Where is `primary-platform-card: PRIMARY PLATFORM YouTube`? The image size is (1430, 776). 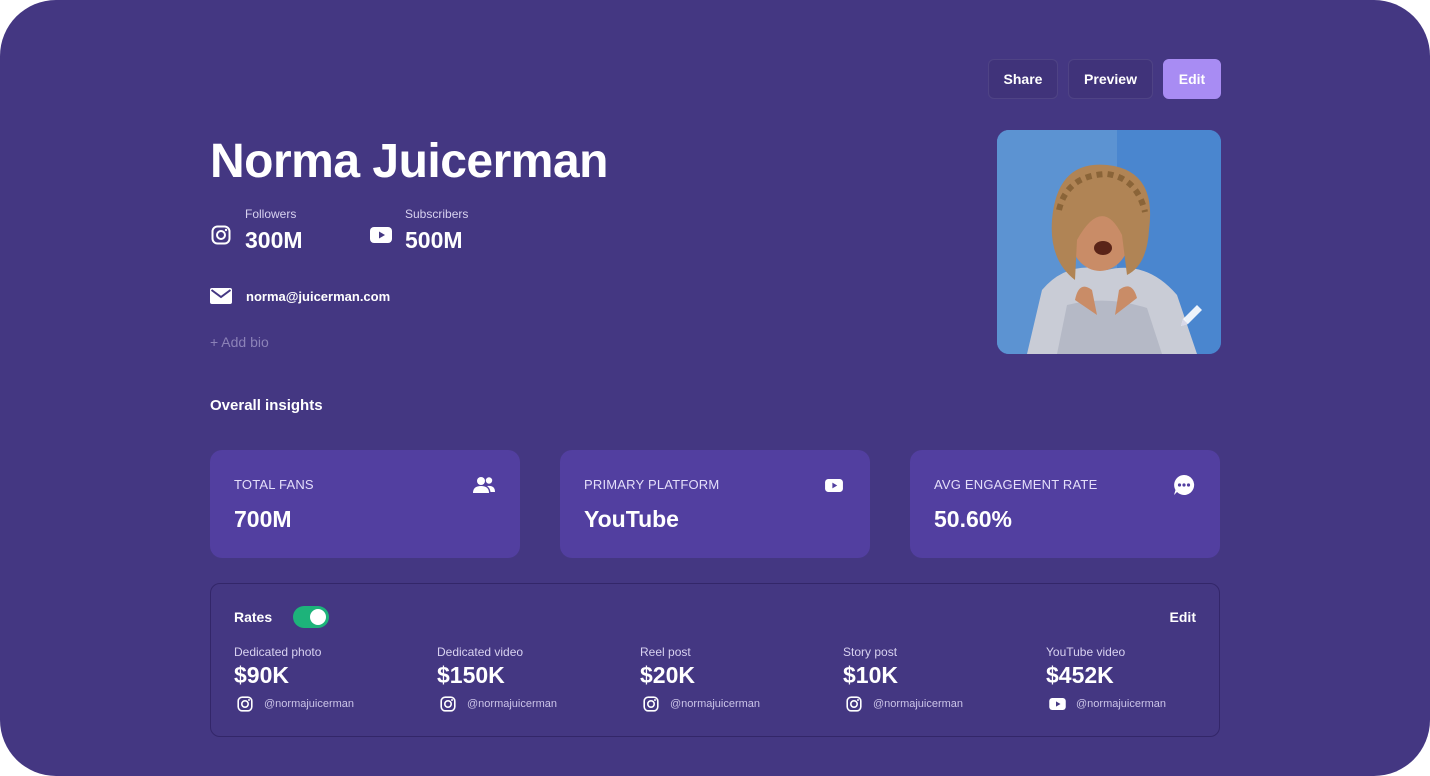
primary-platform-card: PRIMARY PLATFORM YouTube is located at coordinates (715, 504).